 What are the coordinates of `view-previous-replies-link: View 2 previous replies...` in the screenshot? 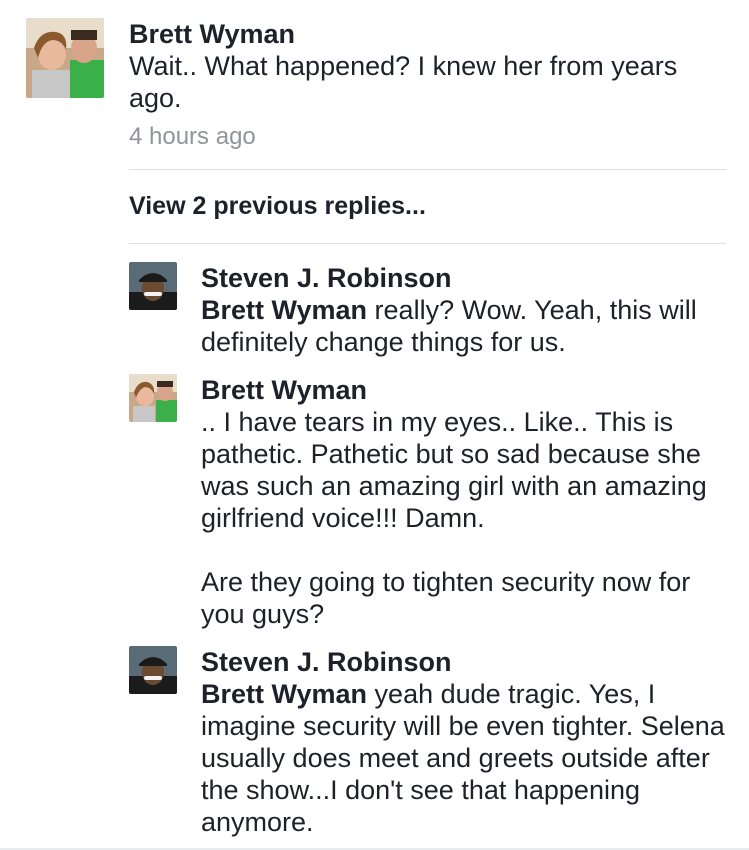 It's located at (277, 206).